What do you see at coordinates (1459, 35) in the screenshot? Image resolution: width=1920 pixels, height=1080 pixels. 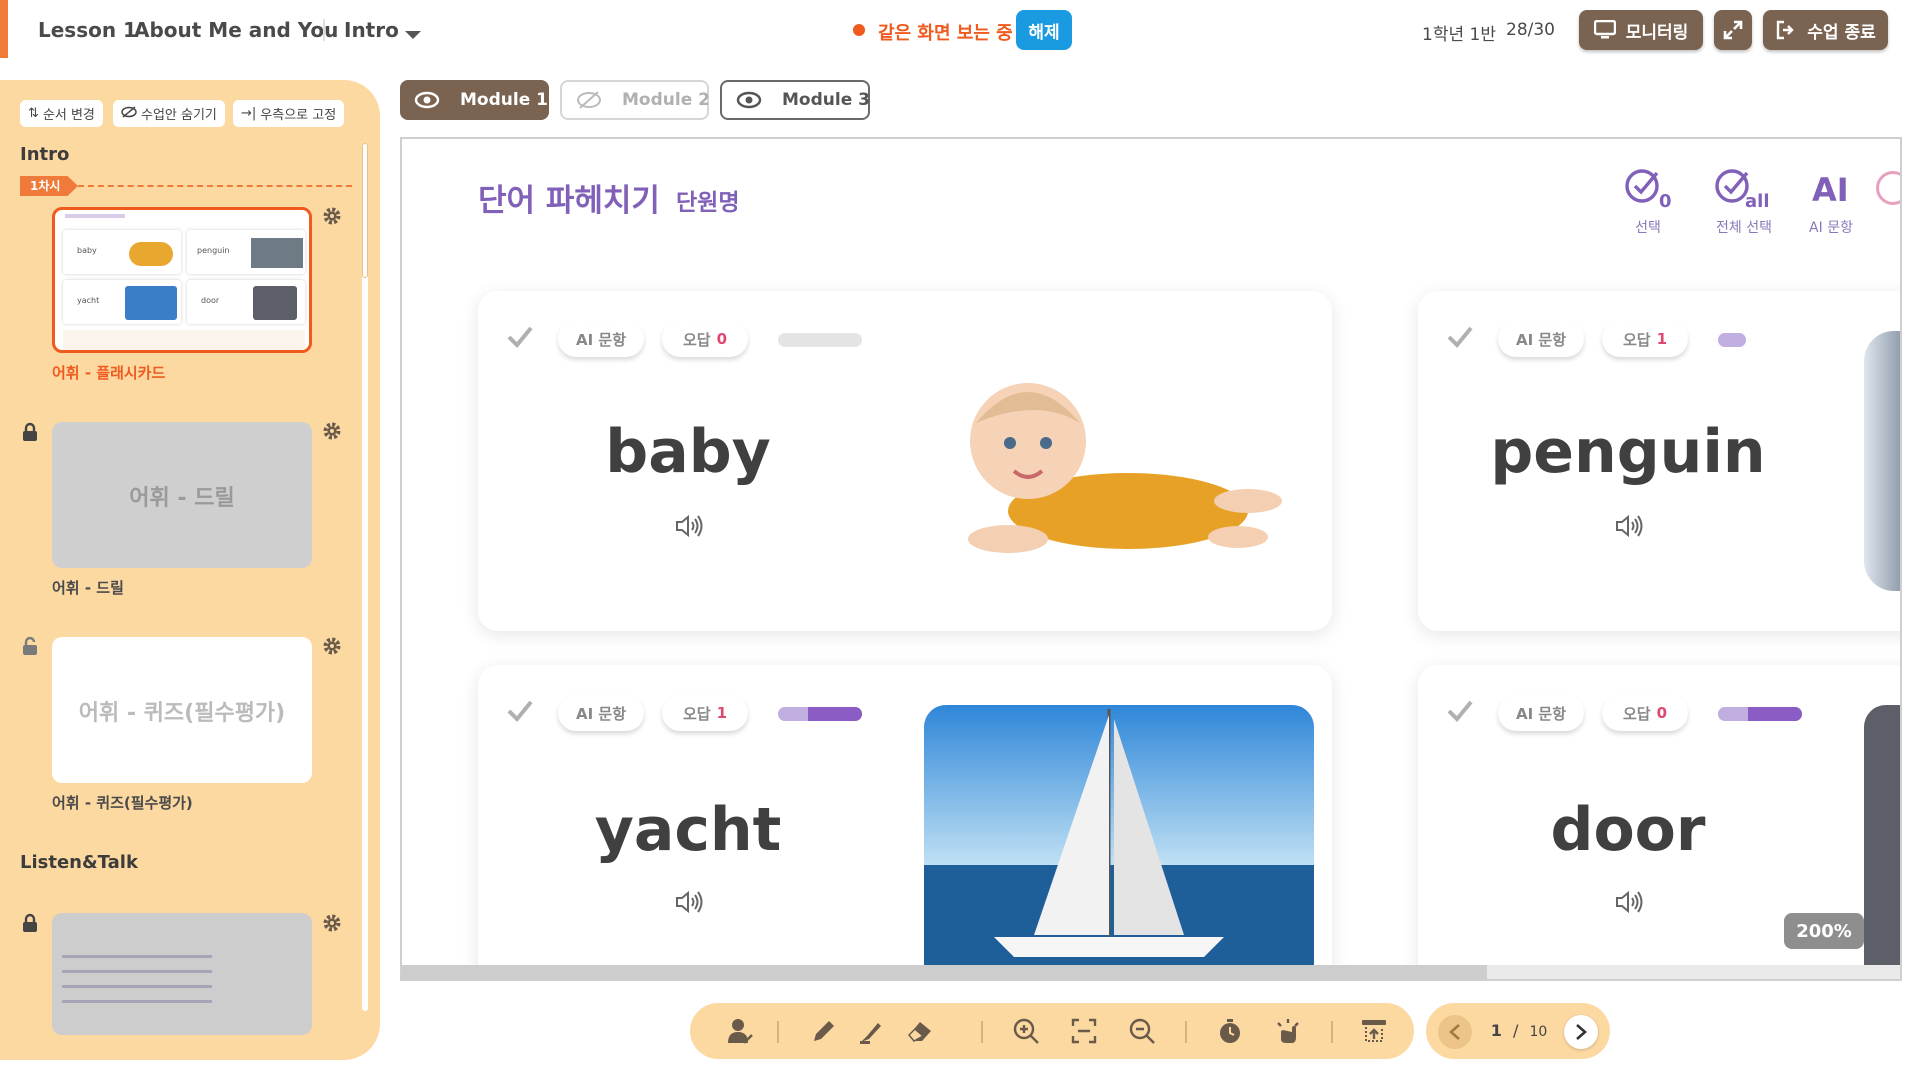 I see `class-name: 1학년 1반` at bounding box center [1459, 35].